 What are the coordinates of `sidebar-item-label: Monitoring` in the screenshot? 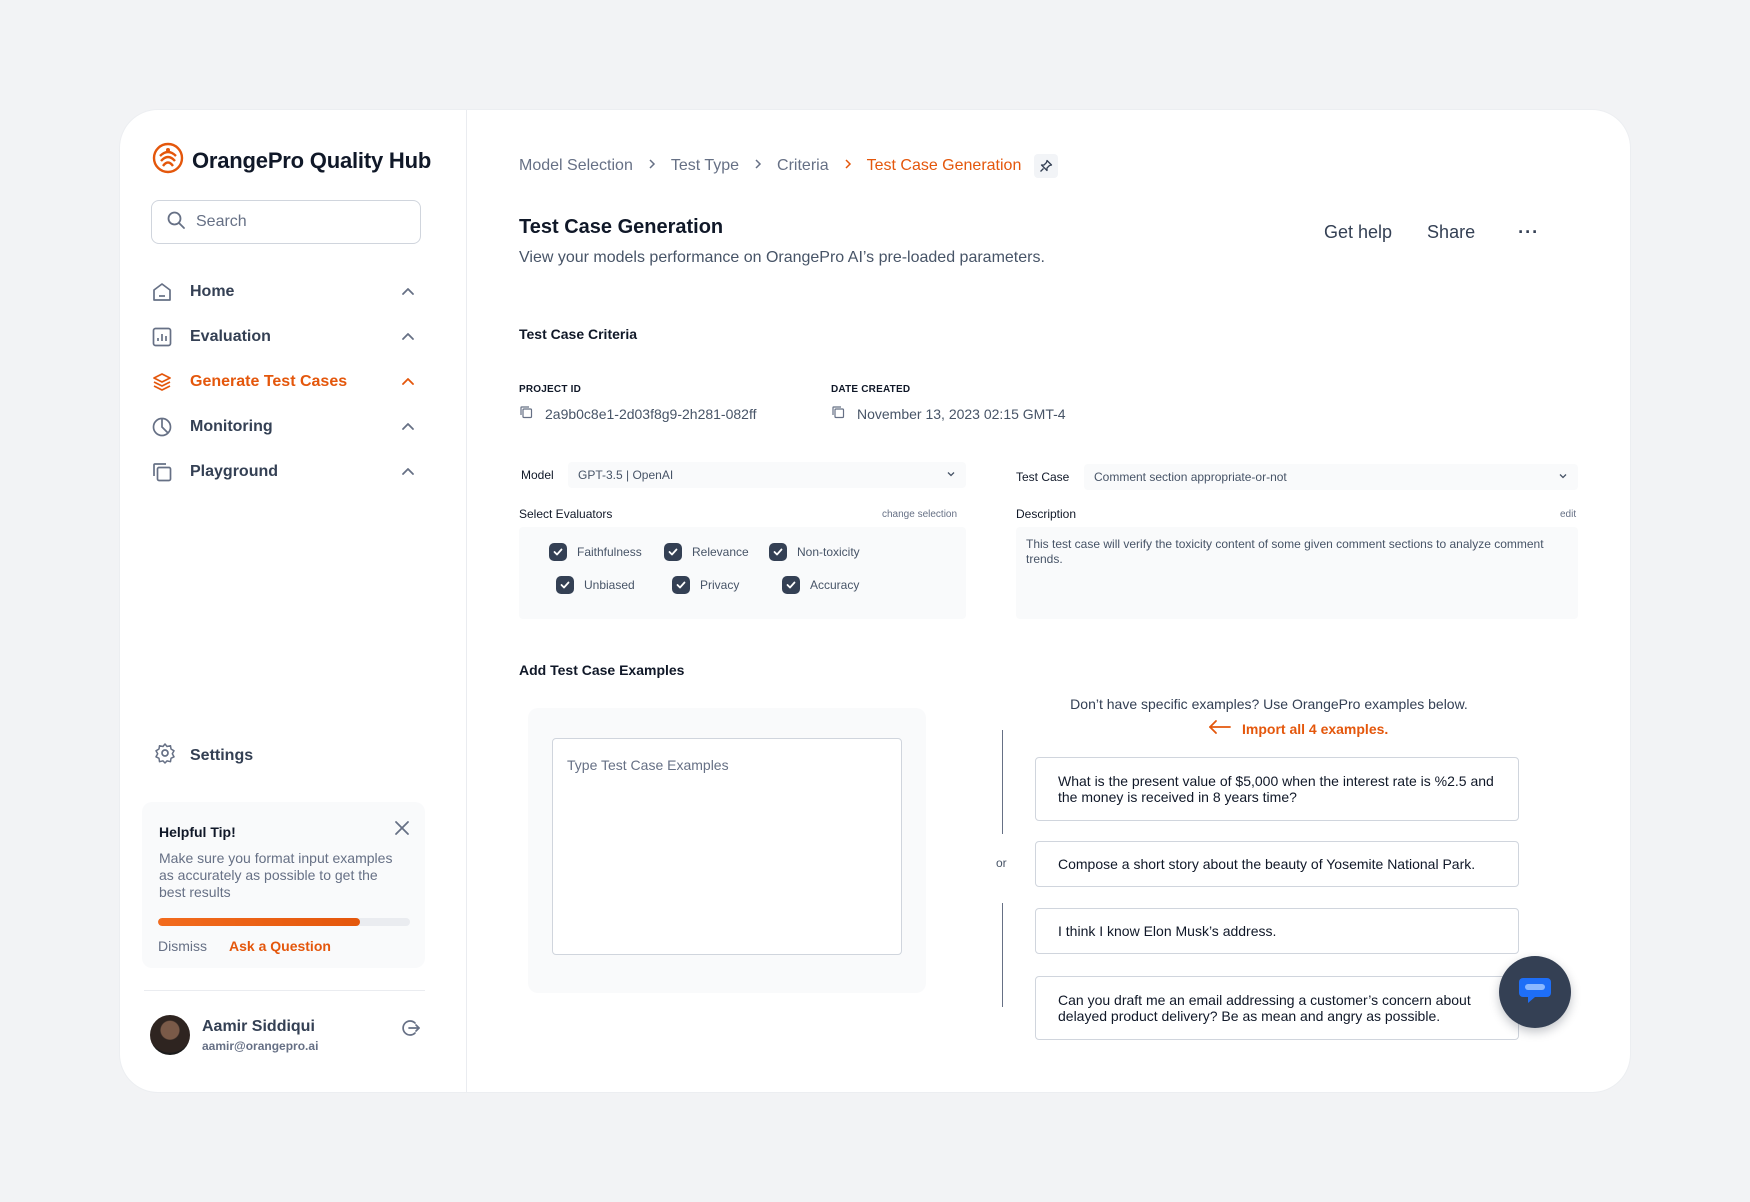 It's located at (231, 426).